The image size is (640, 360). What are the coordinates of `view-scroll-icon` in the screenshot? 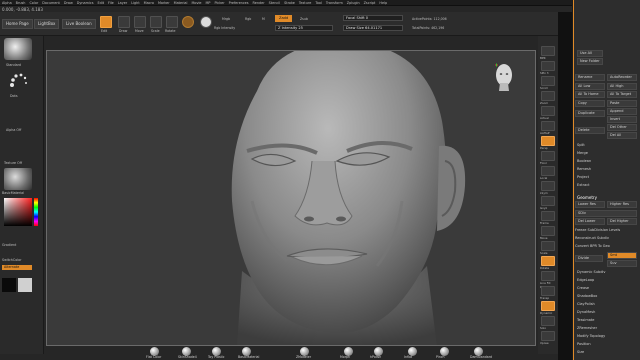 It's located at (548, 81).